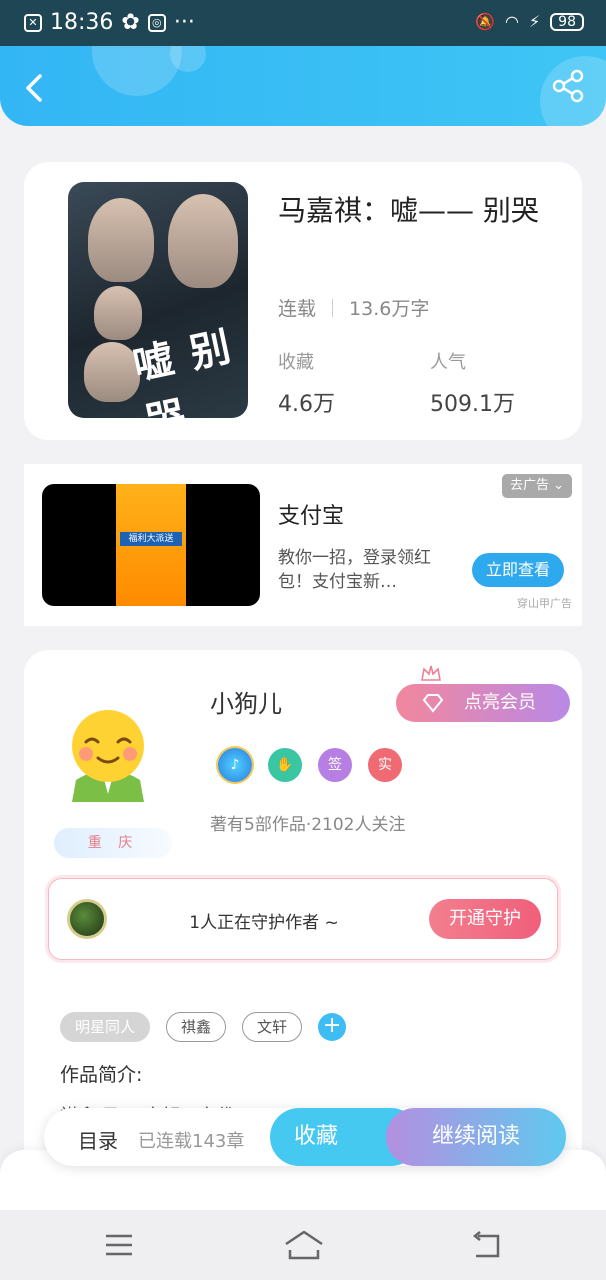  I want to click on charging-icon: ⚡, so click(534, 21).